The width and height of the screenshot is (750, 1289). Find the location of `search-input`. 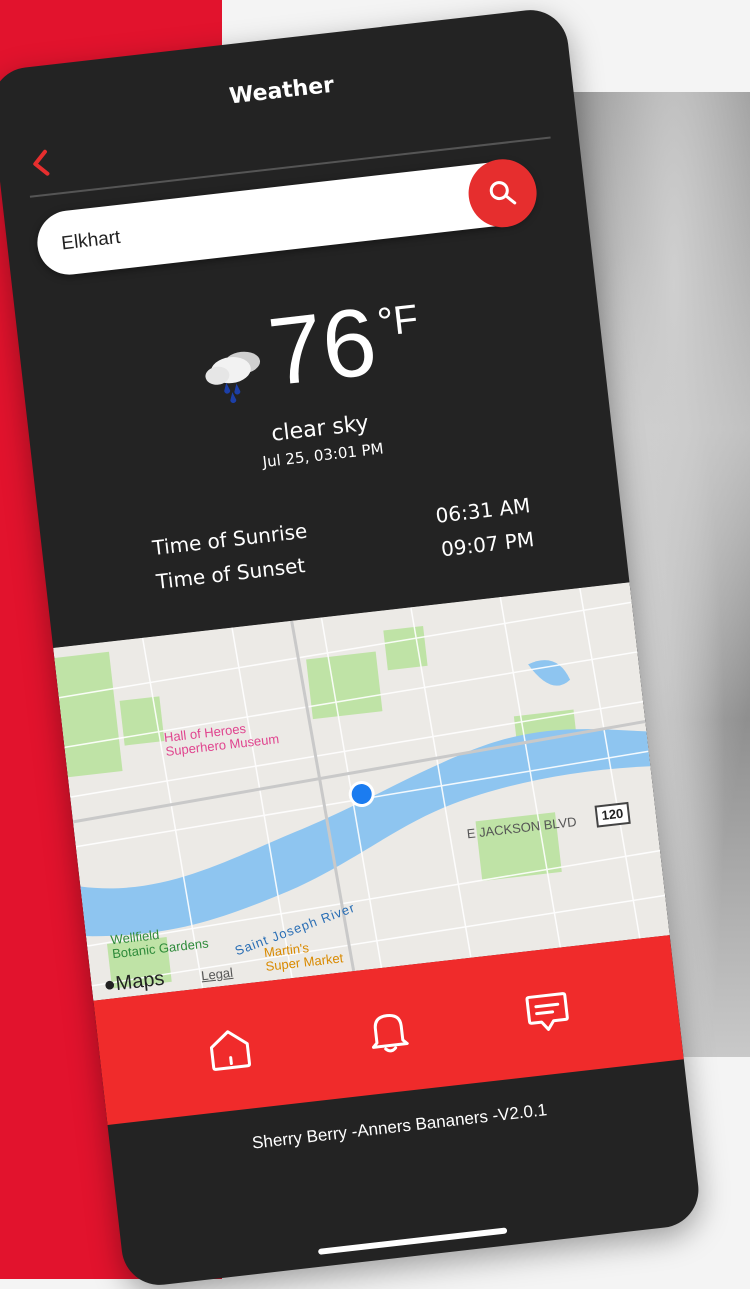

search-input is located at coordinates (255, 222).